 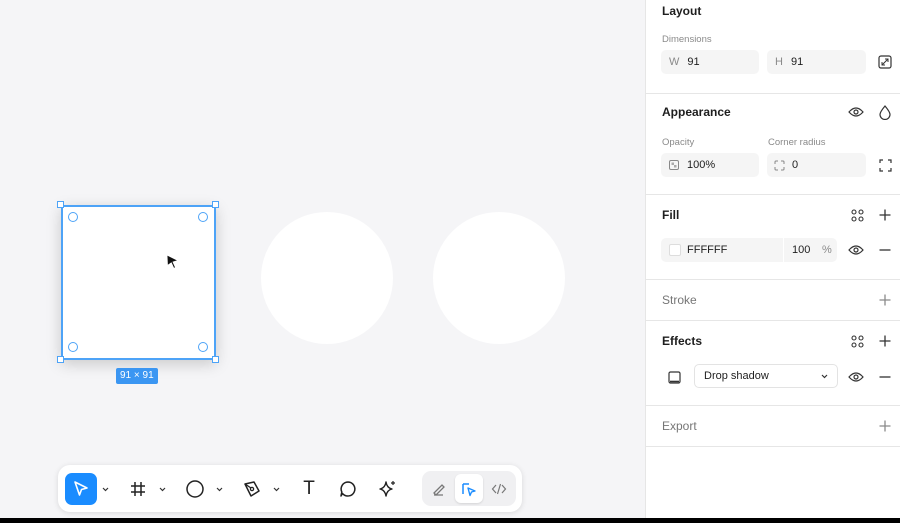 I want to click on appearance-section: Appearance Opacity Corner radius 100% 0, so click(x=773, y=144).